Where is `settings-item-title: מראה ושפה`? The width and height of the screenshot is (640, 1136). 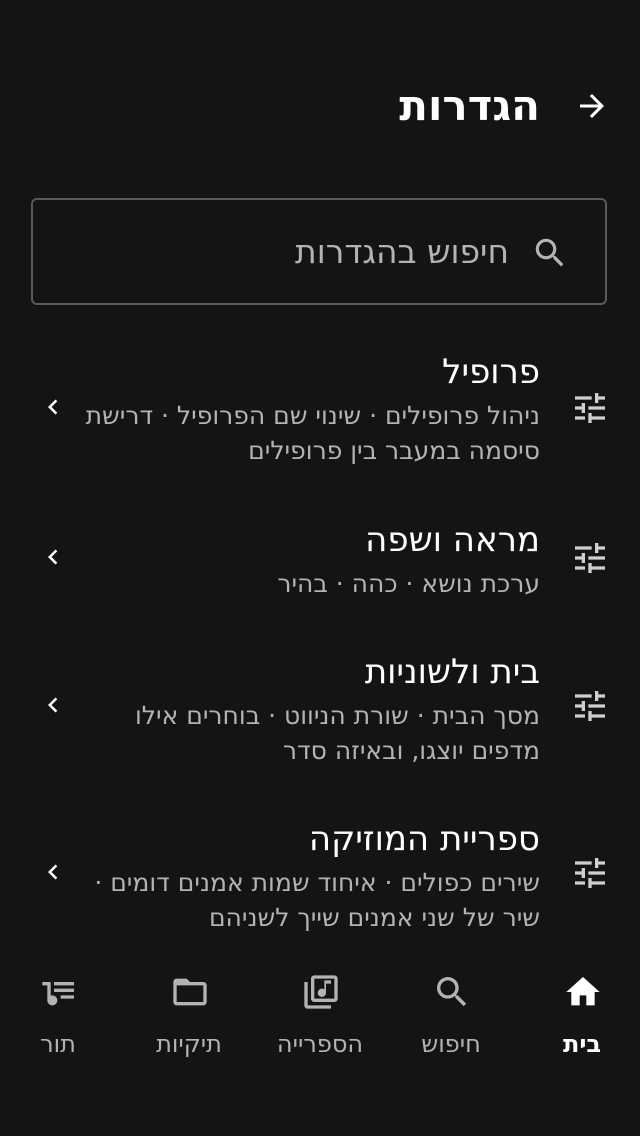
settings-item-title: מראה ושפה is located at coordinates (452, 540).